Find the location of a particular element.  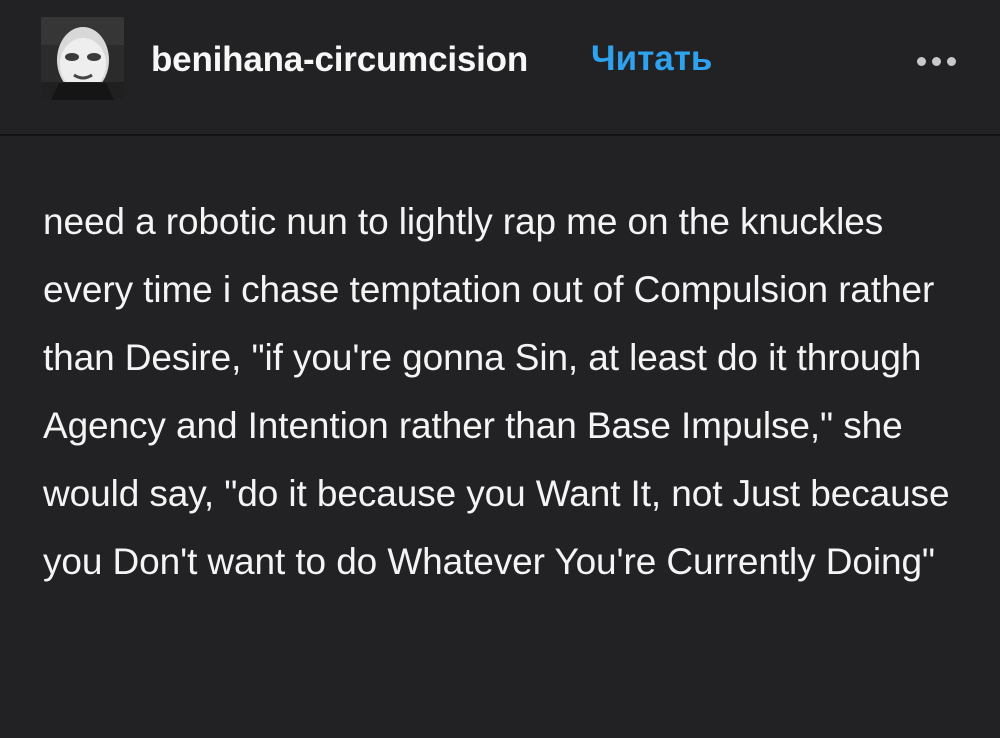

avatar is located at coordinates (82, 58).